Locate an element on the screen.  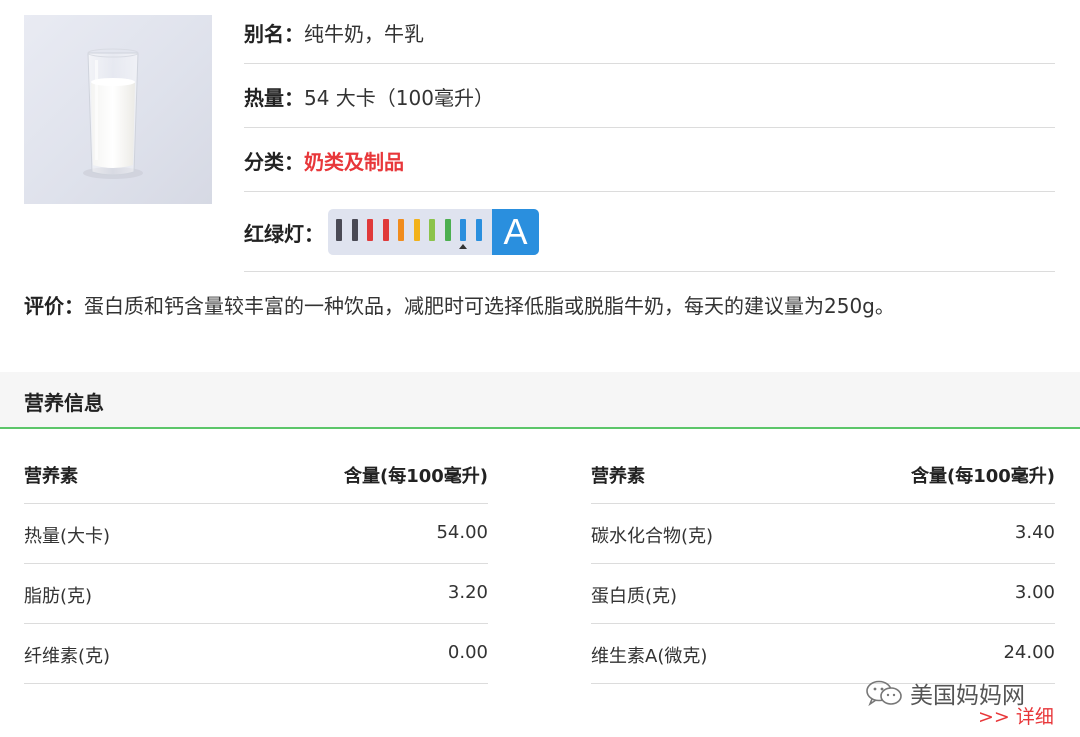
food-photo is located at coordinates (118, 109).